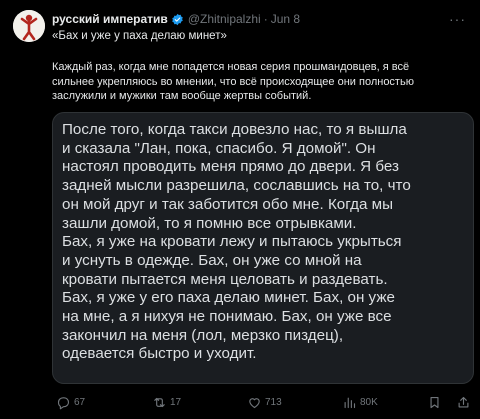 The width and height of the screenshot is (480, 419). What do you see at coordinates (350, 402) in the screenshot?
I see `views-icon` at bounding box center [350, 402].